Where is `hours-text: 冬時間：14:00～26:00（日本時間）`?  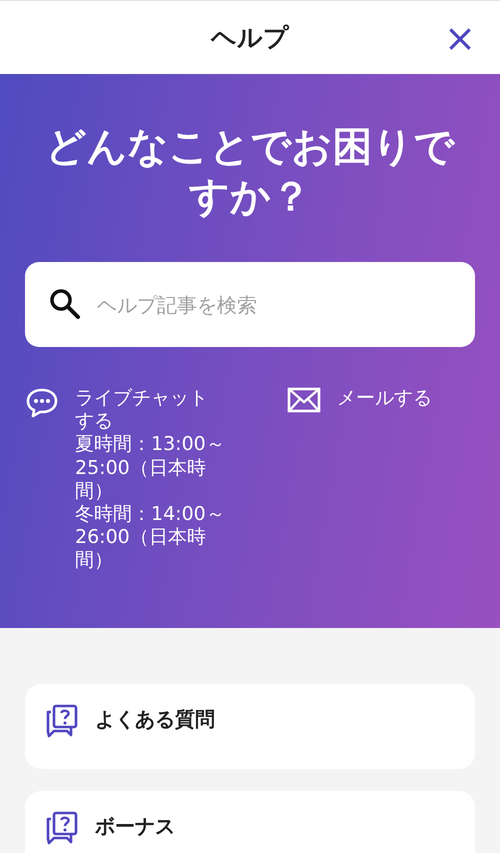 hours-text: 冬時間：14:00～26:00（日本時間） is located at coordinates (150, 537).